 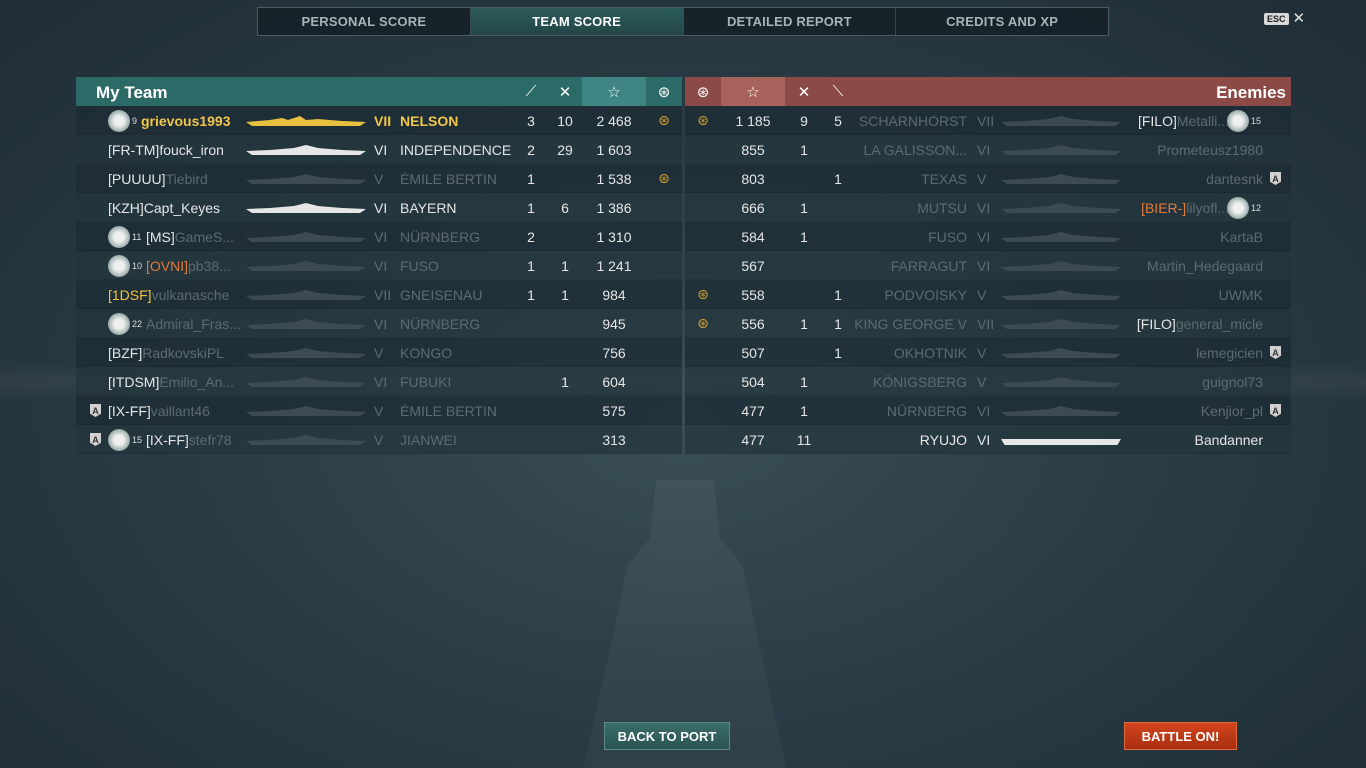 What do you see at coordinates (379, 236) in the screenshot?
I see `table-row: 11 [MS] GameS... VI NÜRNBERG 2 1 310` at bounding box center [379, 236].